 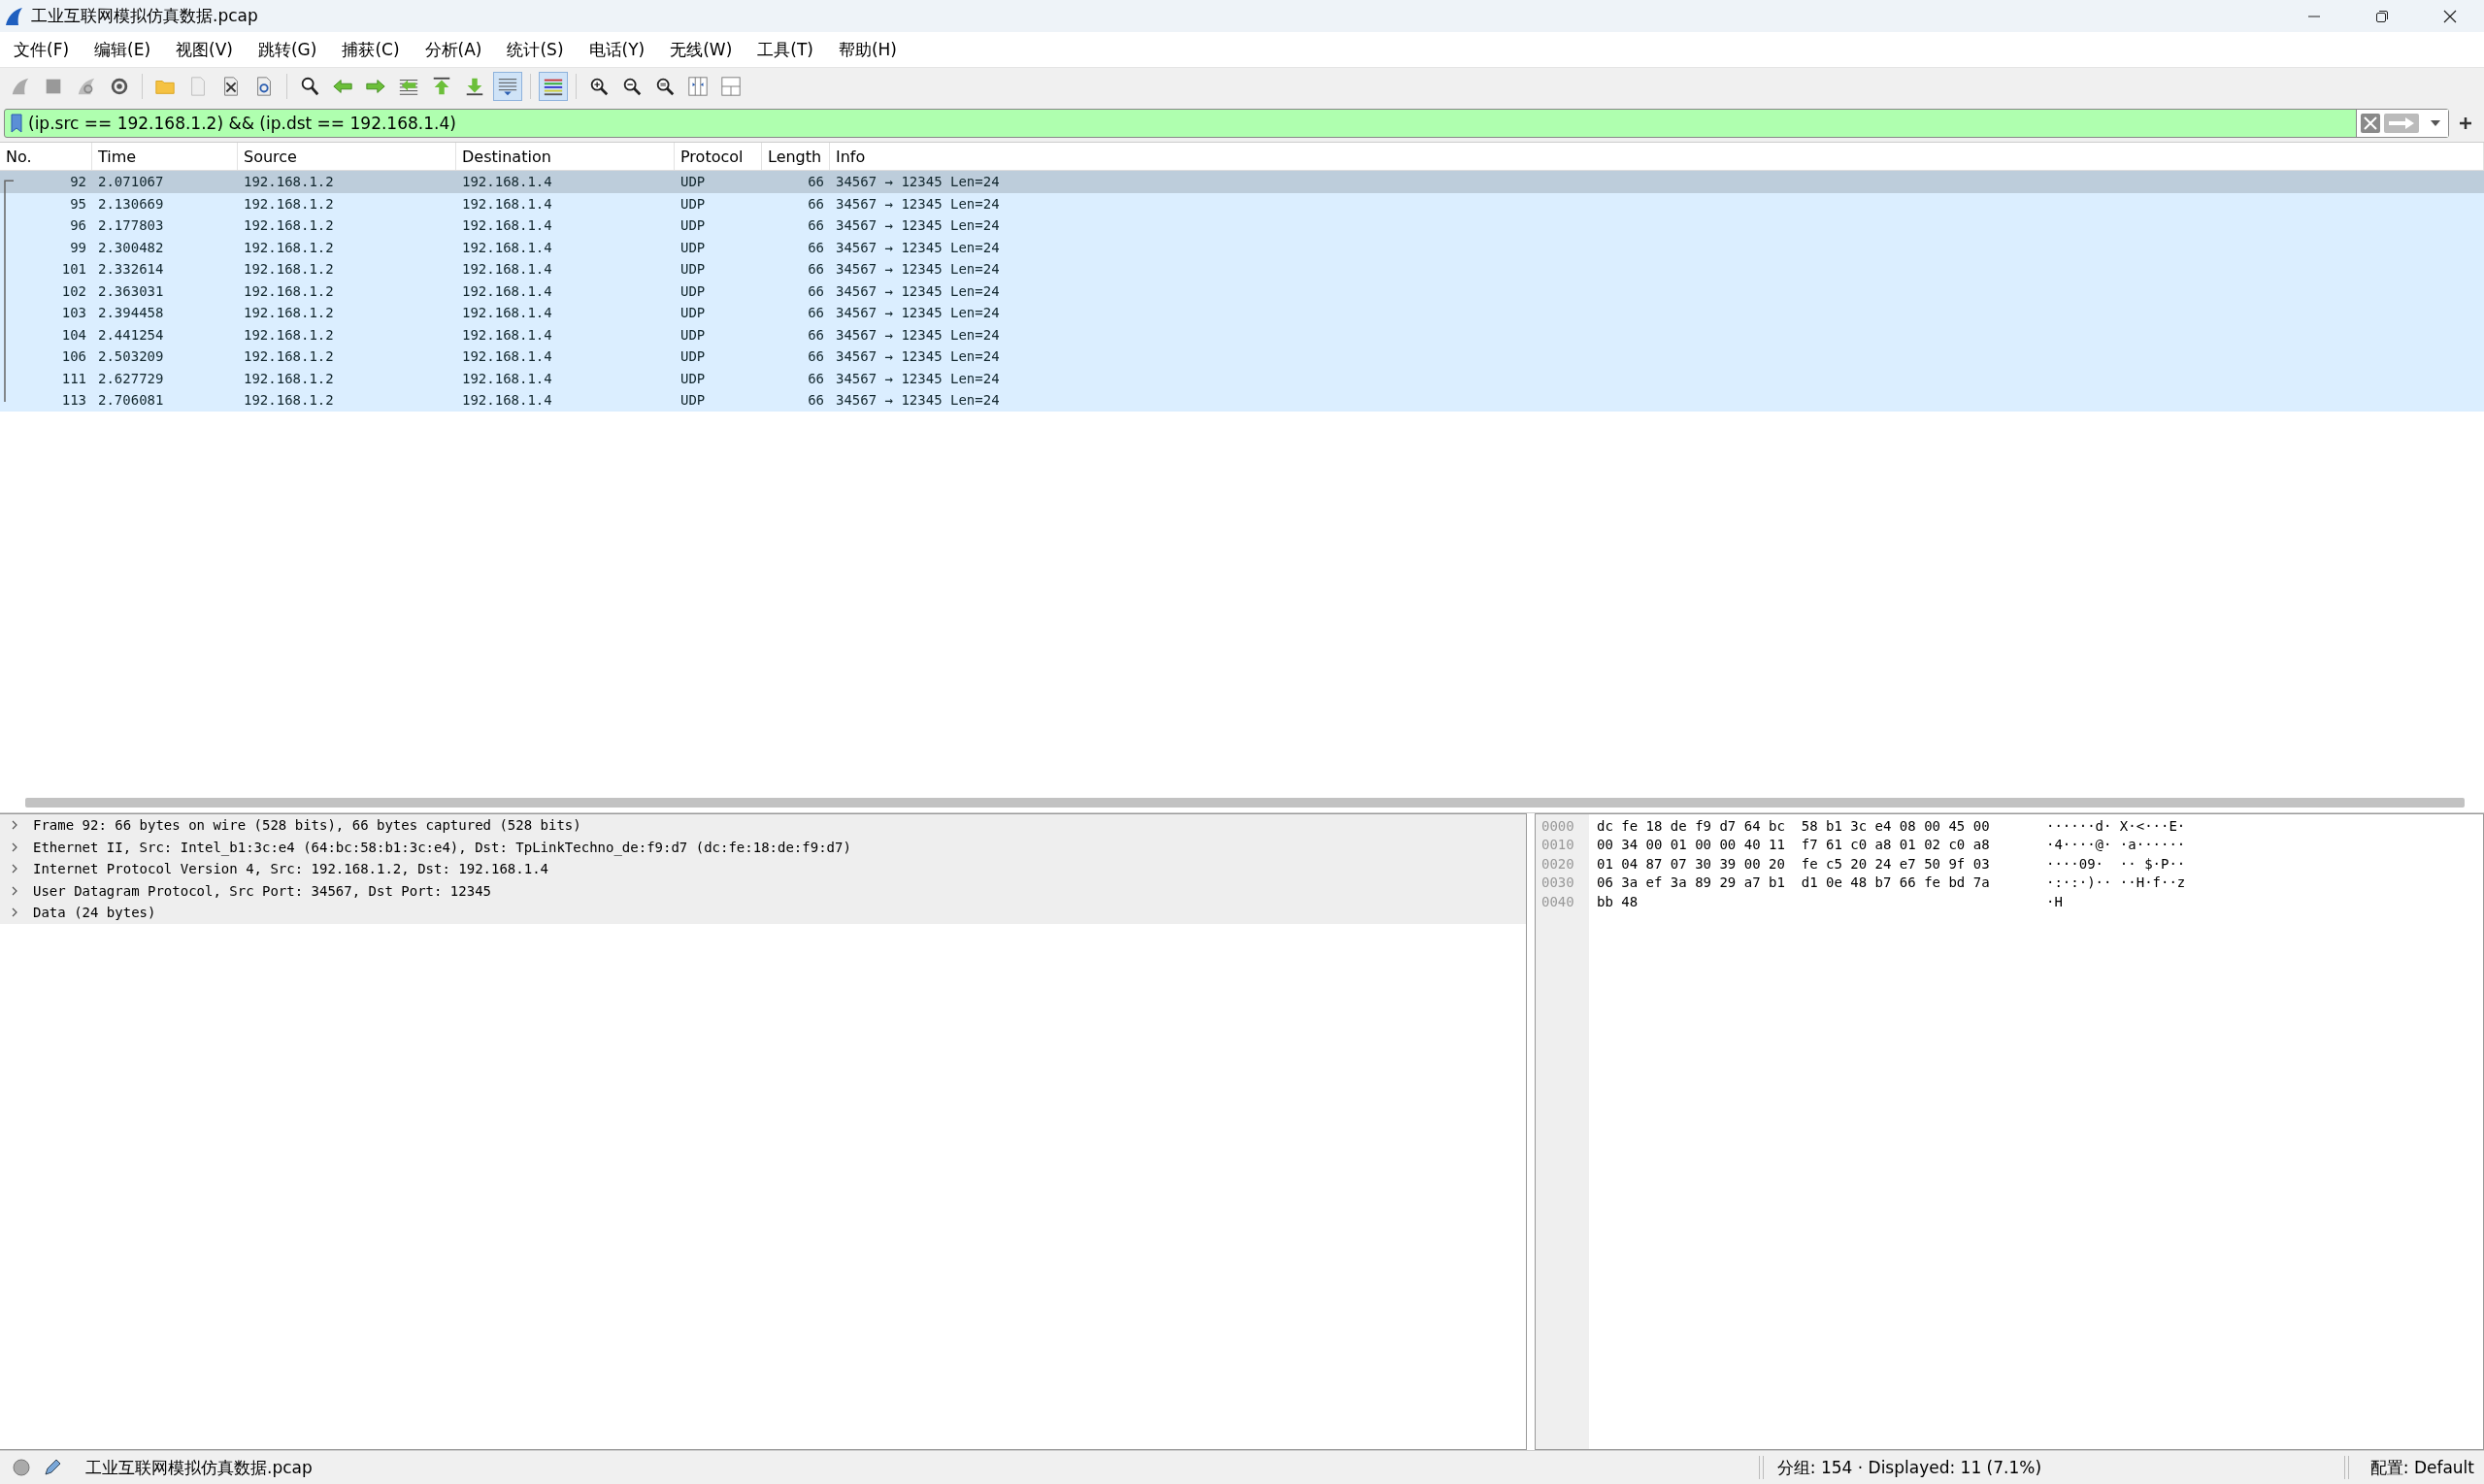 I want to click on table-cell-text: 101, so click(x=73, y=269).